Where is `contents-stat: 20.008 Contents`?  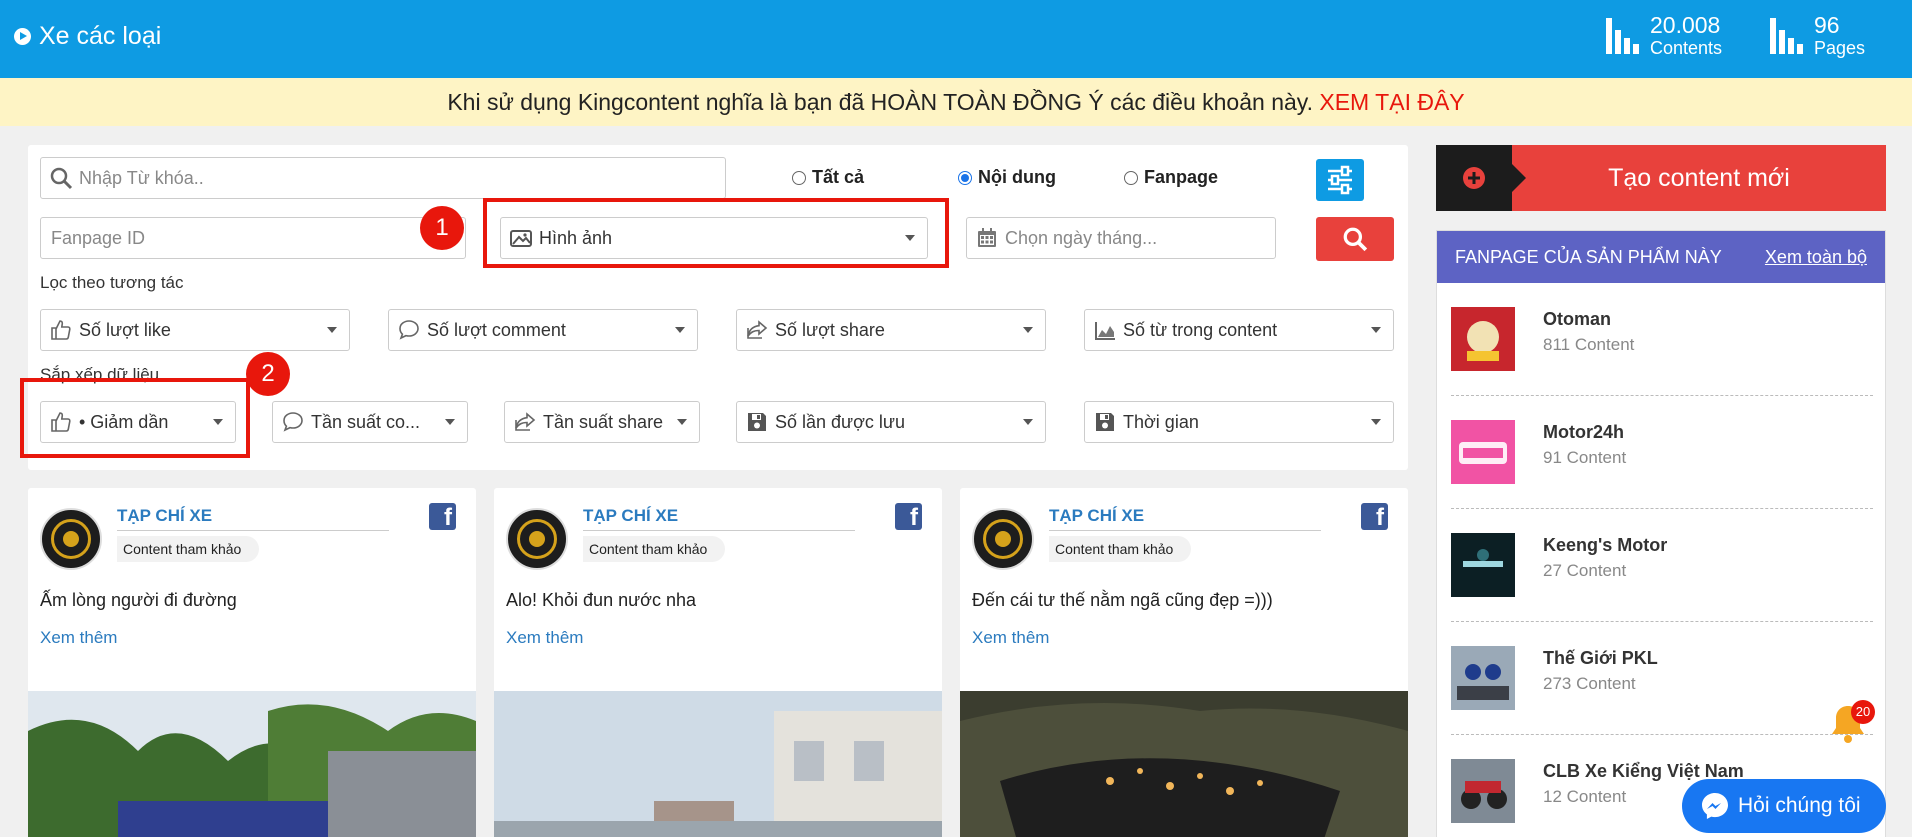 contents-stat: 20.008 Contents is located at coordinates (1664, 35).